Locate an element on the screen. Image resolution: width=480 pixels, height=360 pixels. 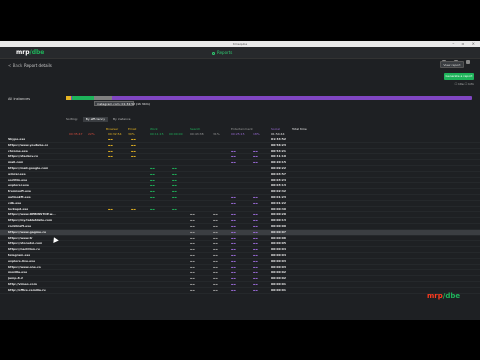
column-header: Total time is located at coordinates (299, 129).